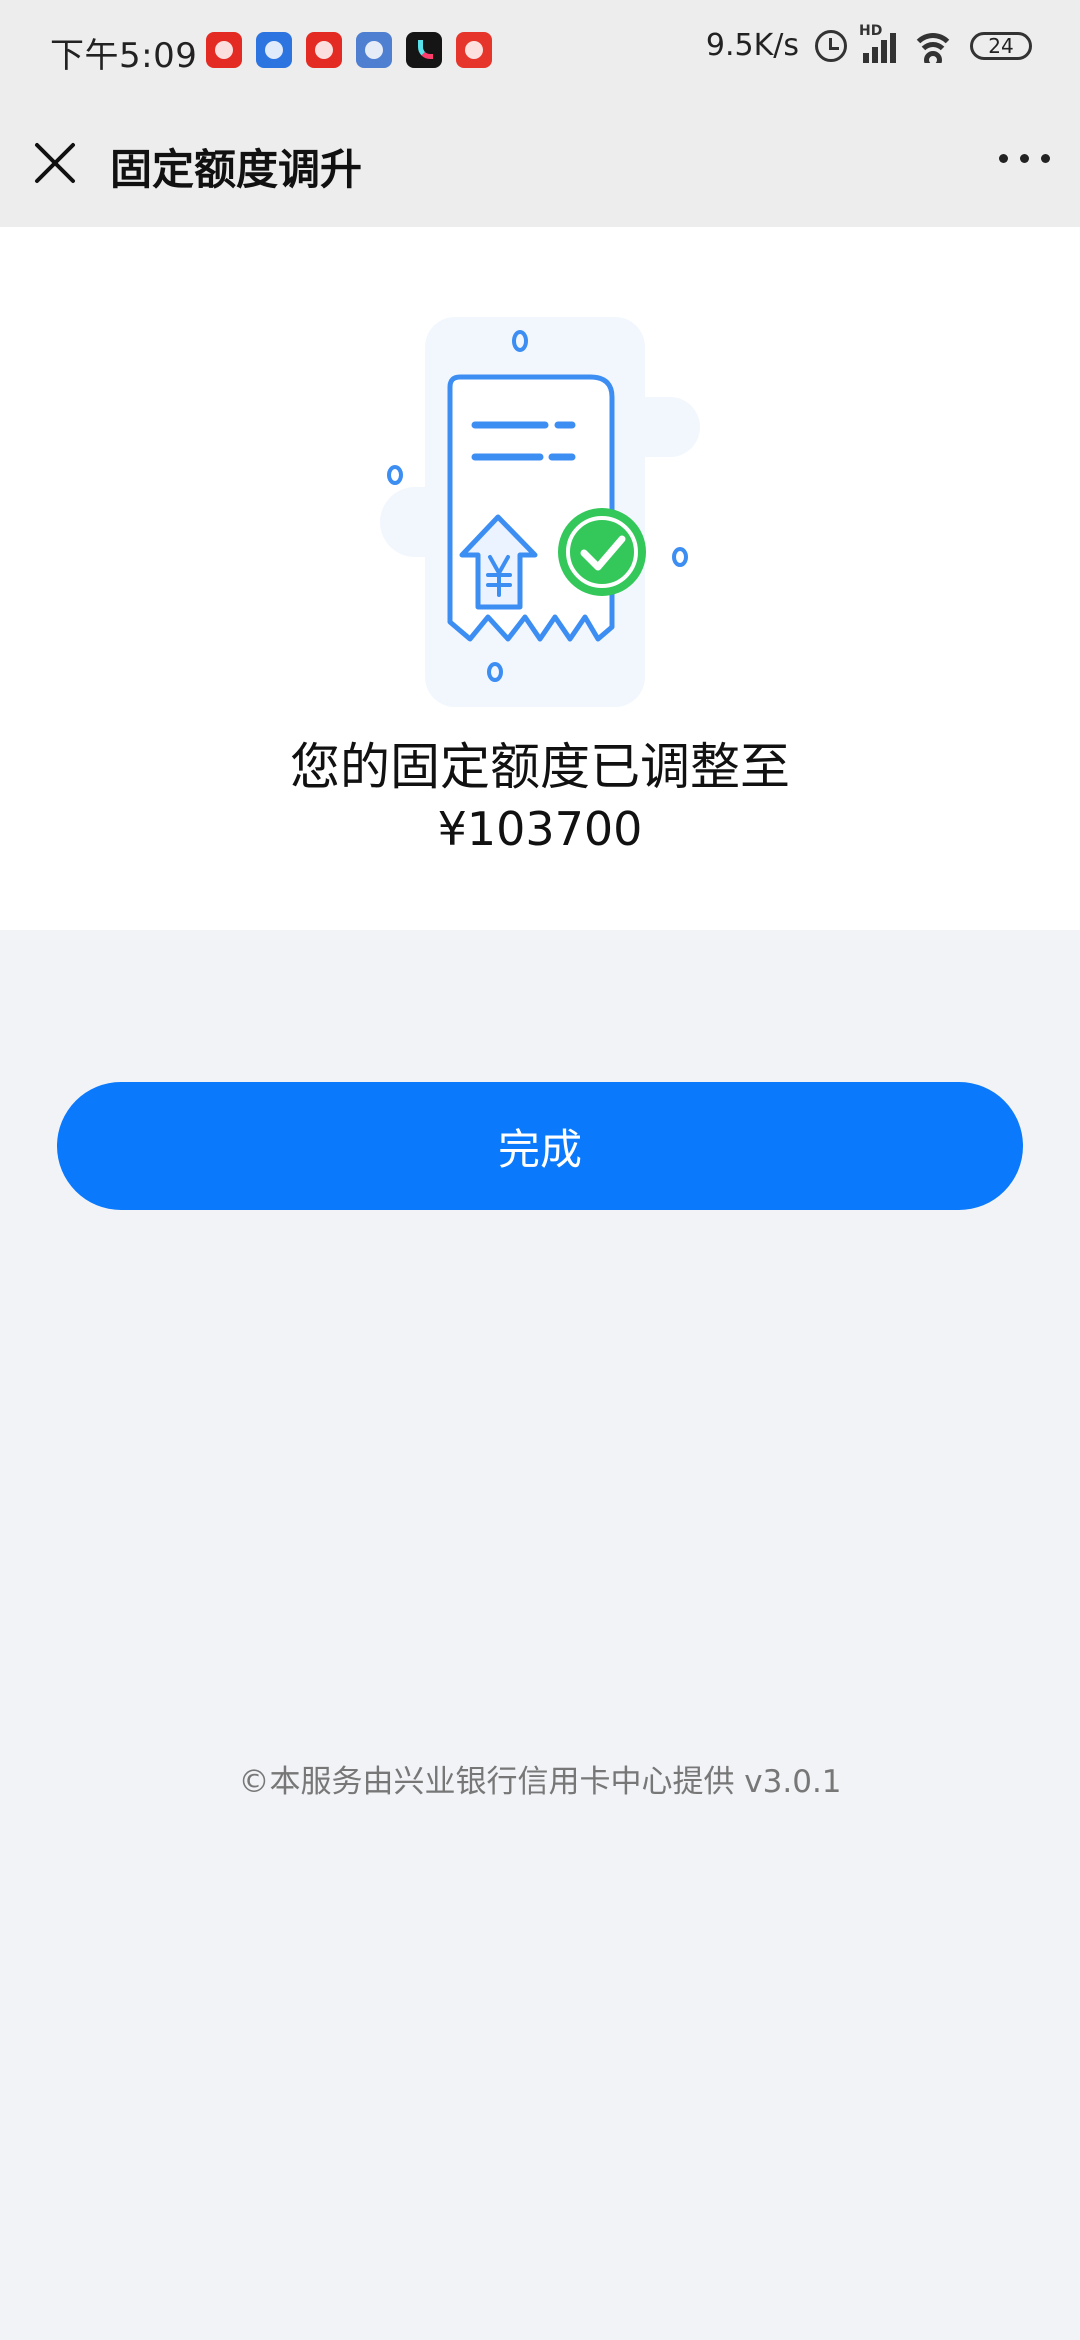 Image resolution: width=1080 pixels, height=2340 pixels. I want to click on wifi-icon, so click(933, 46).